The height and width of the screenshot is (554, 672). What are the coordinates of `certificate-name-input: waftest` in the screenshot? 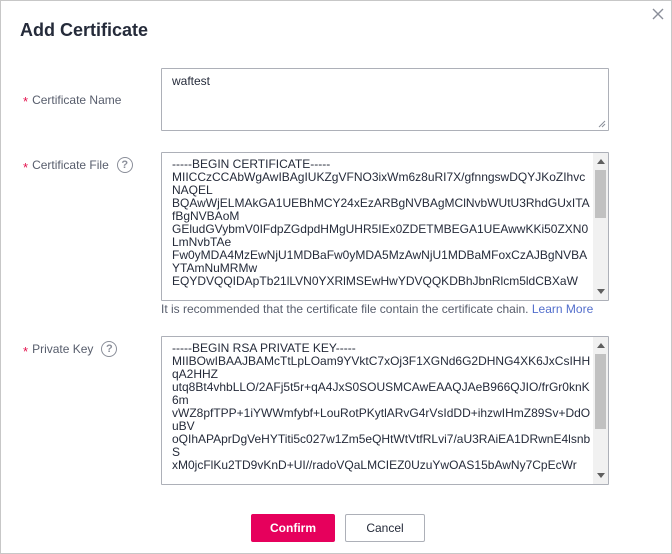 It's located at (385, 99).